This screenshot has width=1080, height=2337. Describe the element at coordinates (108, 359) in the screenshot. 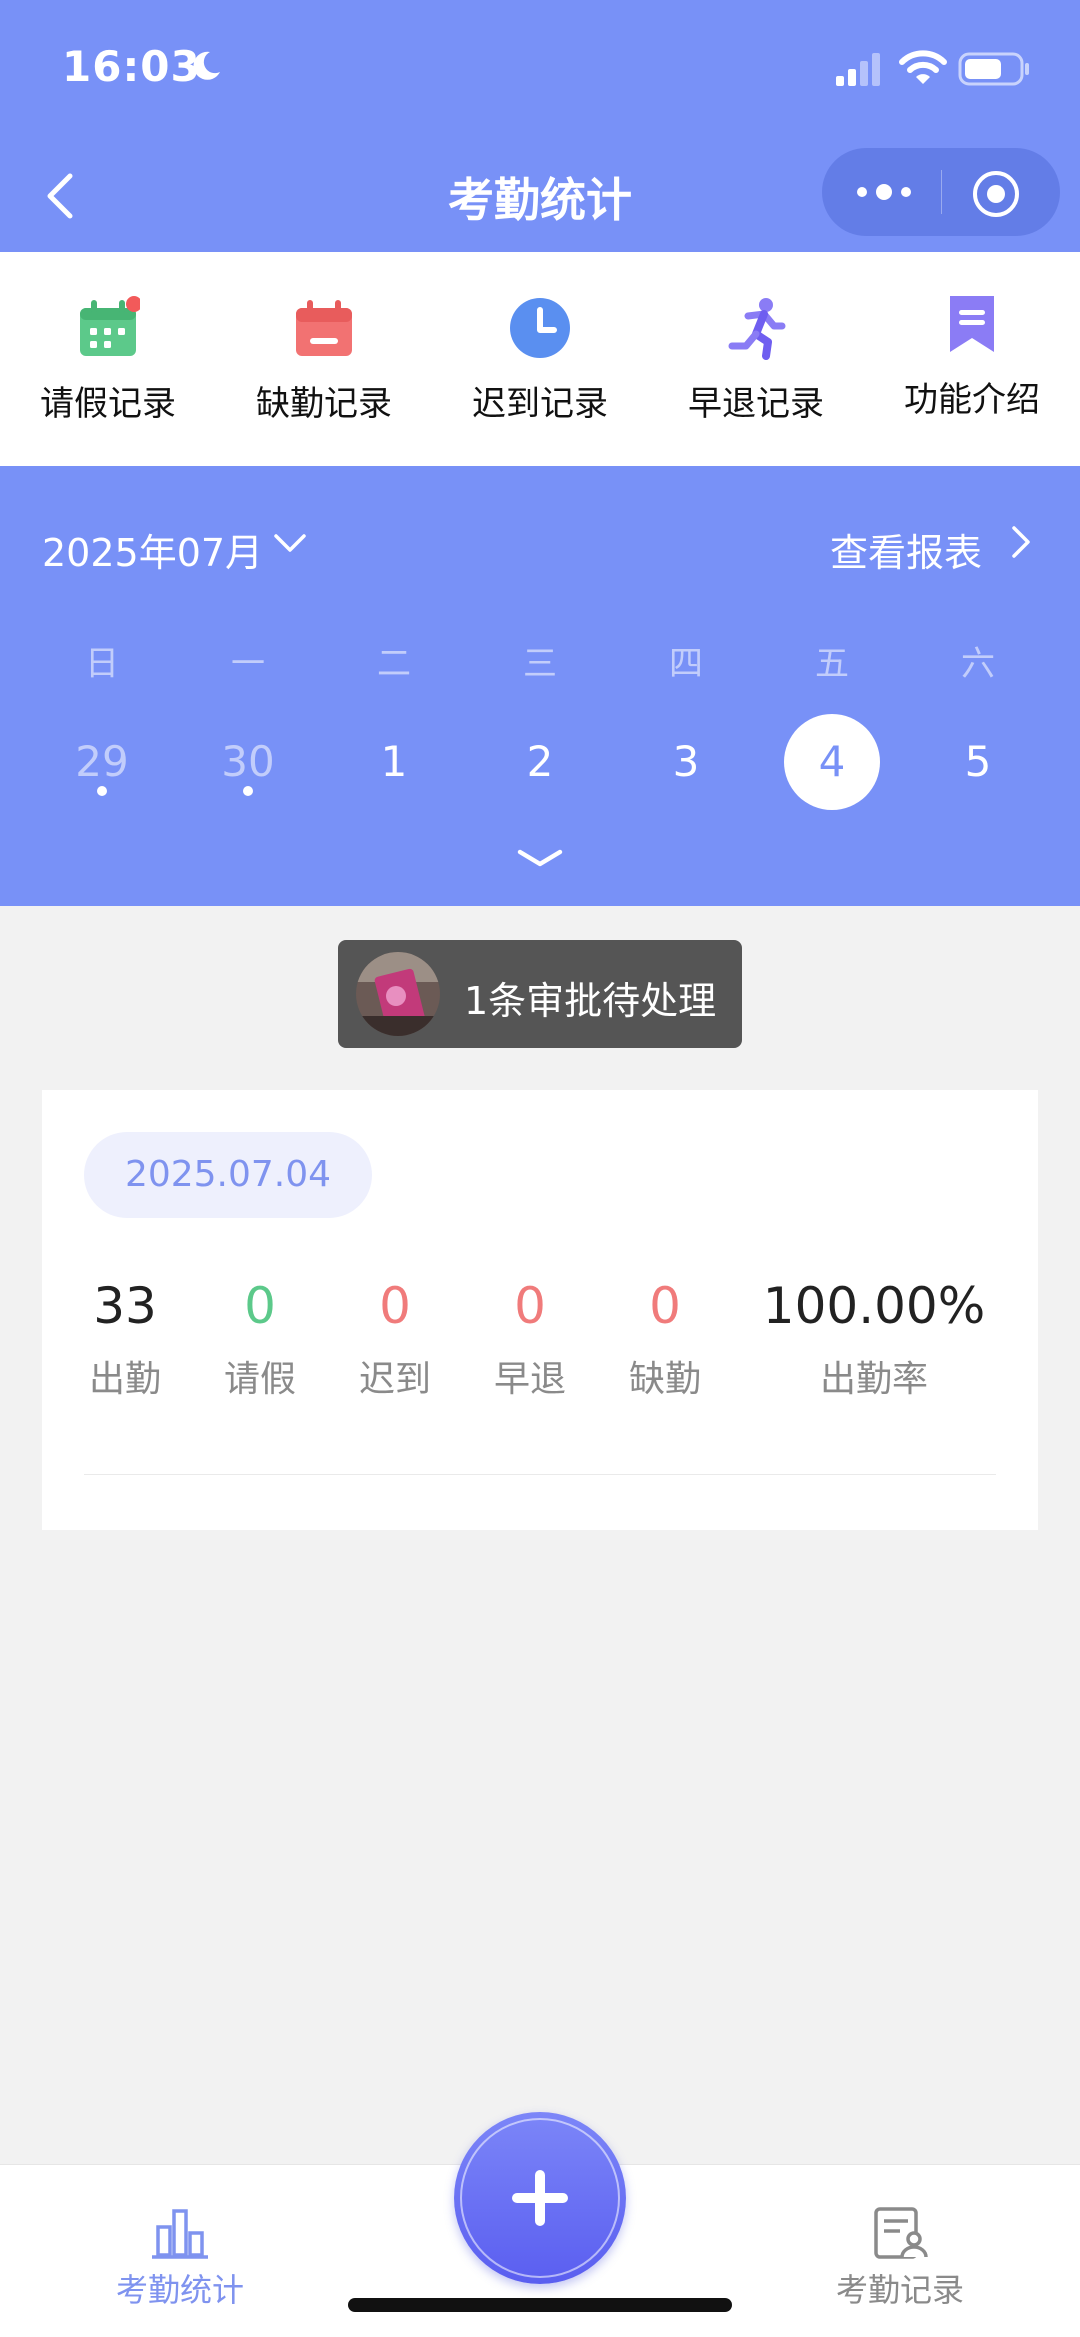

I see `quick-leave-records: 请假记录` at that location.